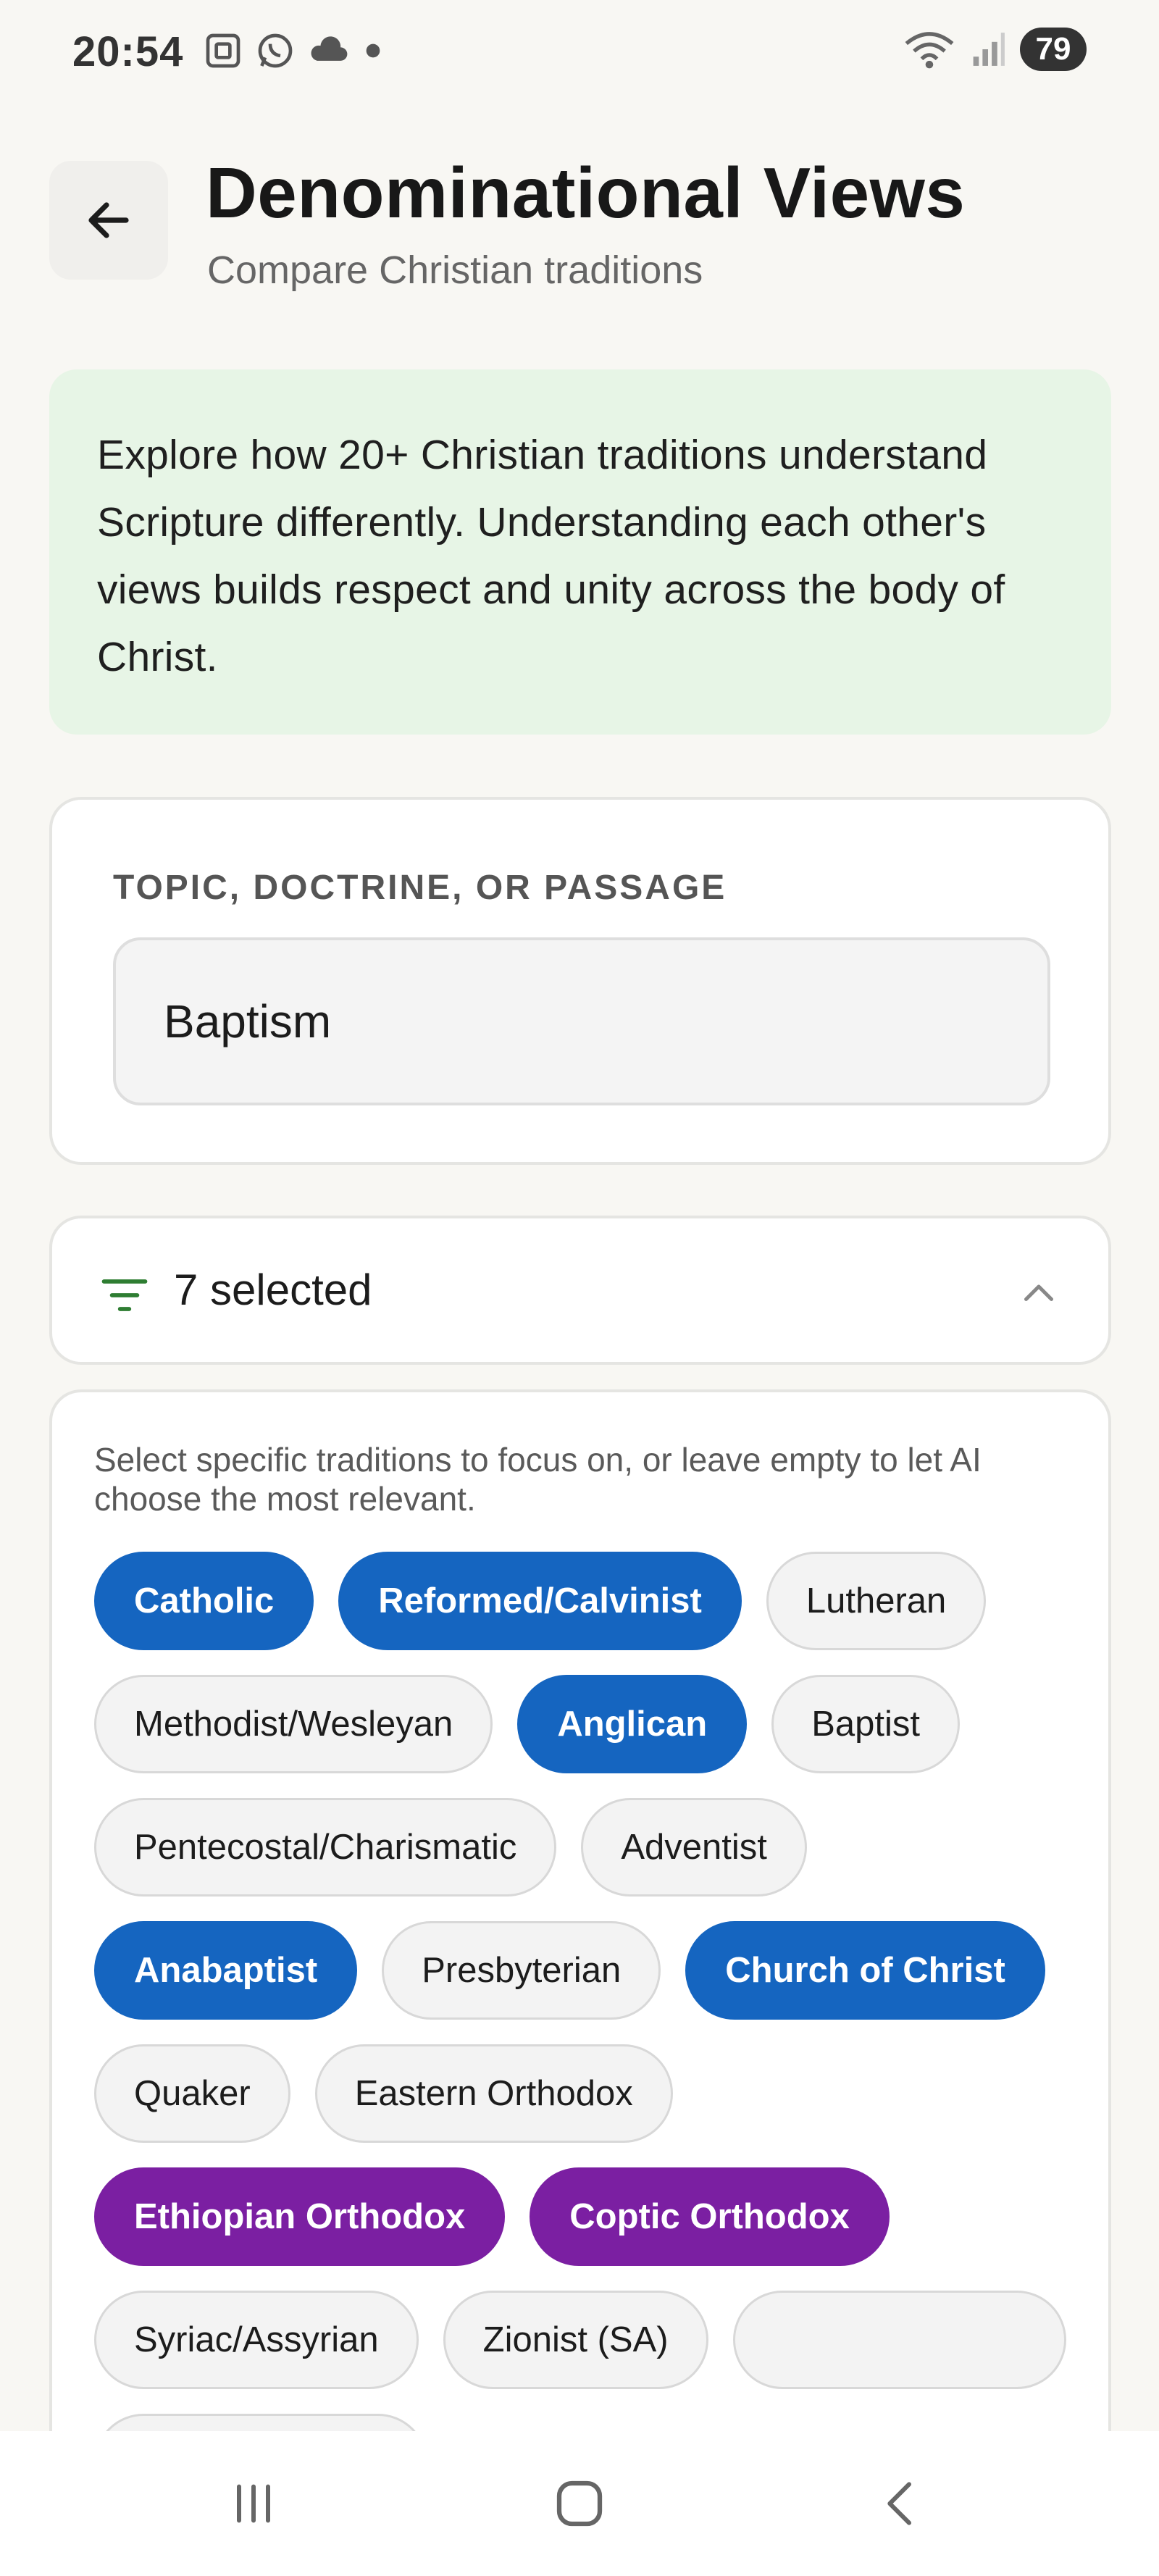  Describe the element at coordinates (580, 1290) in the screenshot. I see `traditions-filter-toggle: 7 selected` at that location.